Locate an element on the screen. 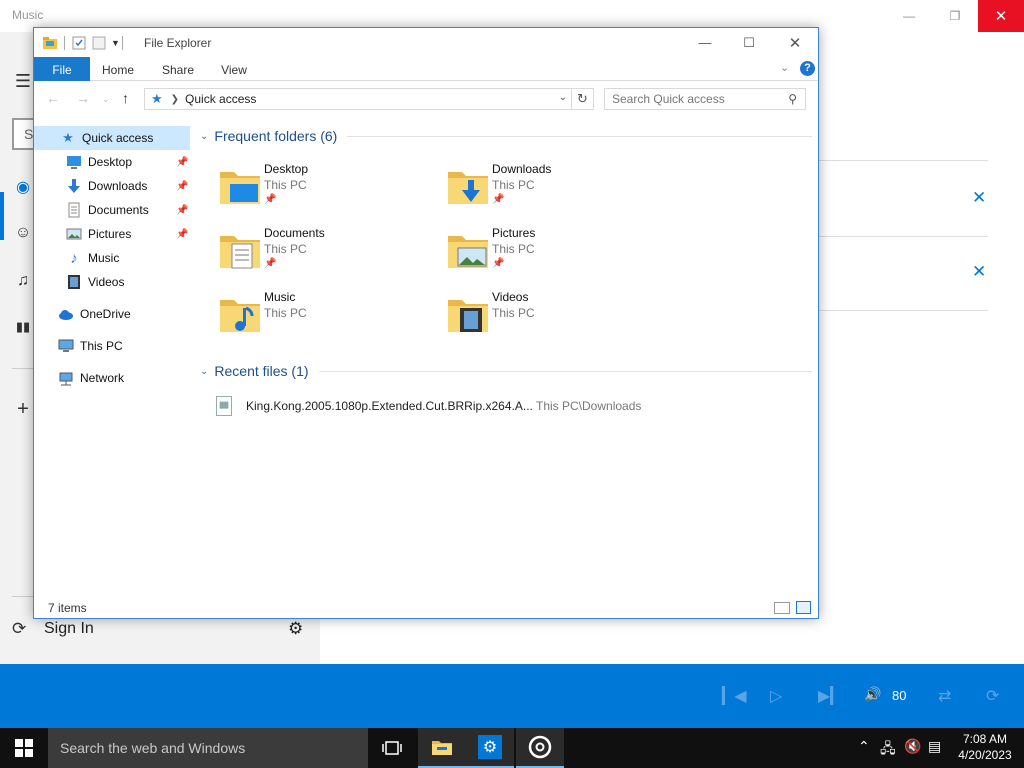  explorer-minimize-button: — is located at coordinates (705, 42).